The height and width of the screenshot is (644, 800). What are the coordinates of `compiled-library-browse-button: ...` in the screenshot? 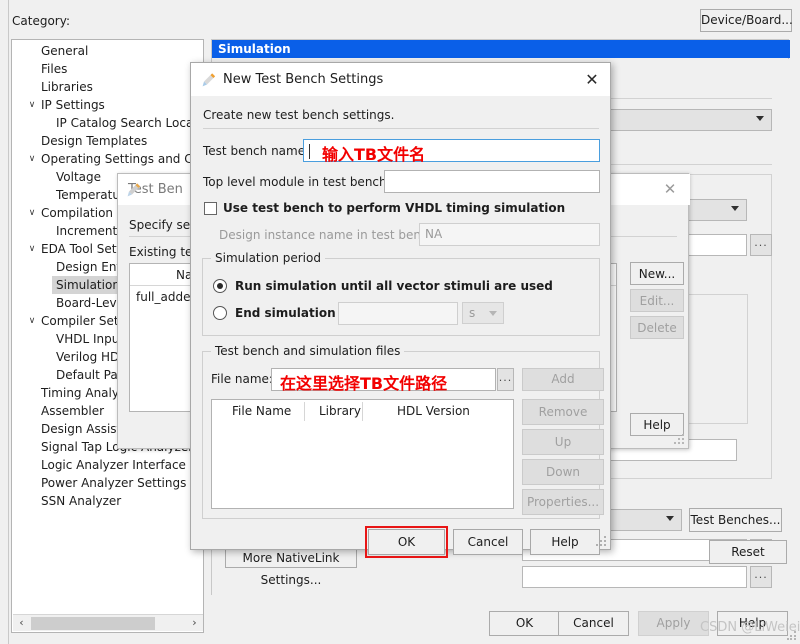 It's located at (761, 245).